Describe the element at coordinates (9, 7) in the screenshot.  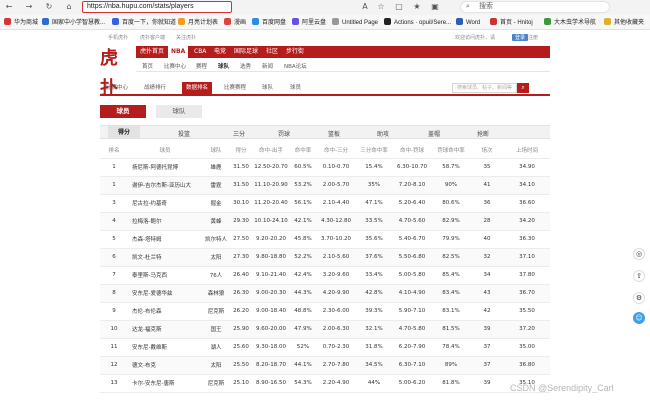
I see `back-icon: ←` at that location.